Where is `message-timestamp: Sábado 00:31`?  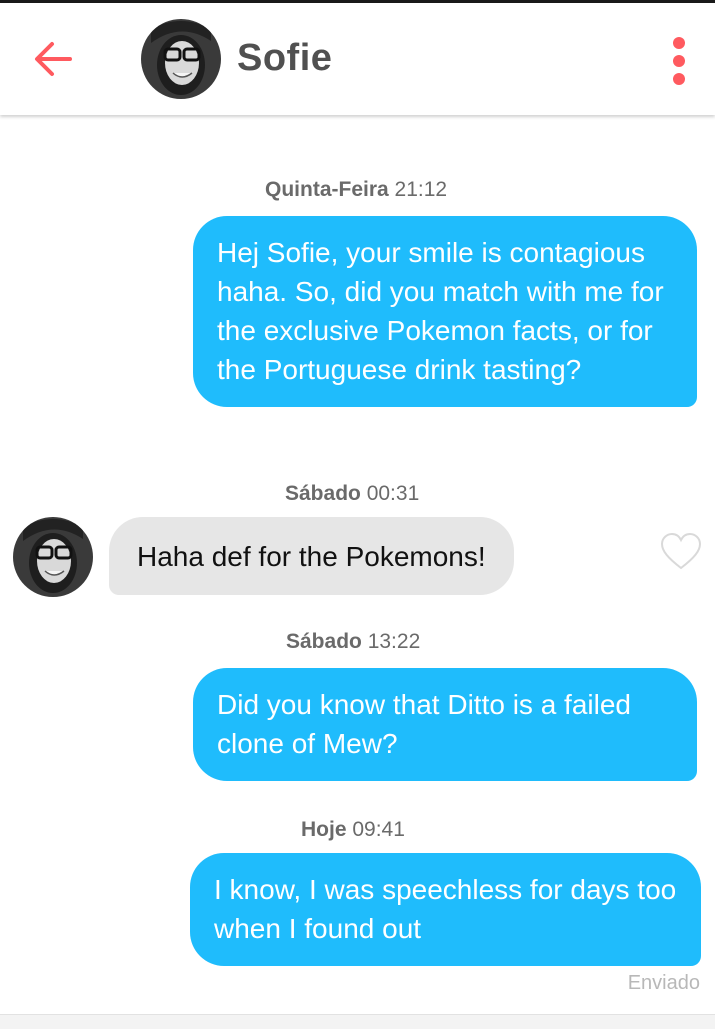
message-timestamp: Sábado 00:31 is located at coordinates (352, 494).